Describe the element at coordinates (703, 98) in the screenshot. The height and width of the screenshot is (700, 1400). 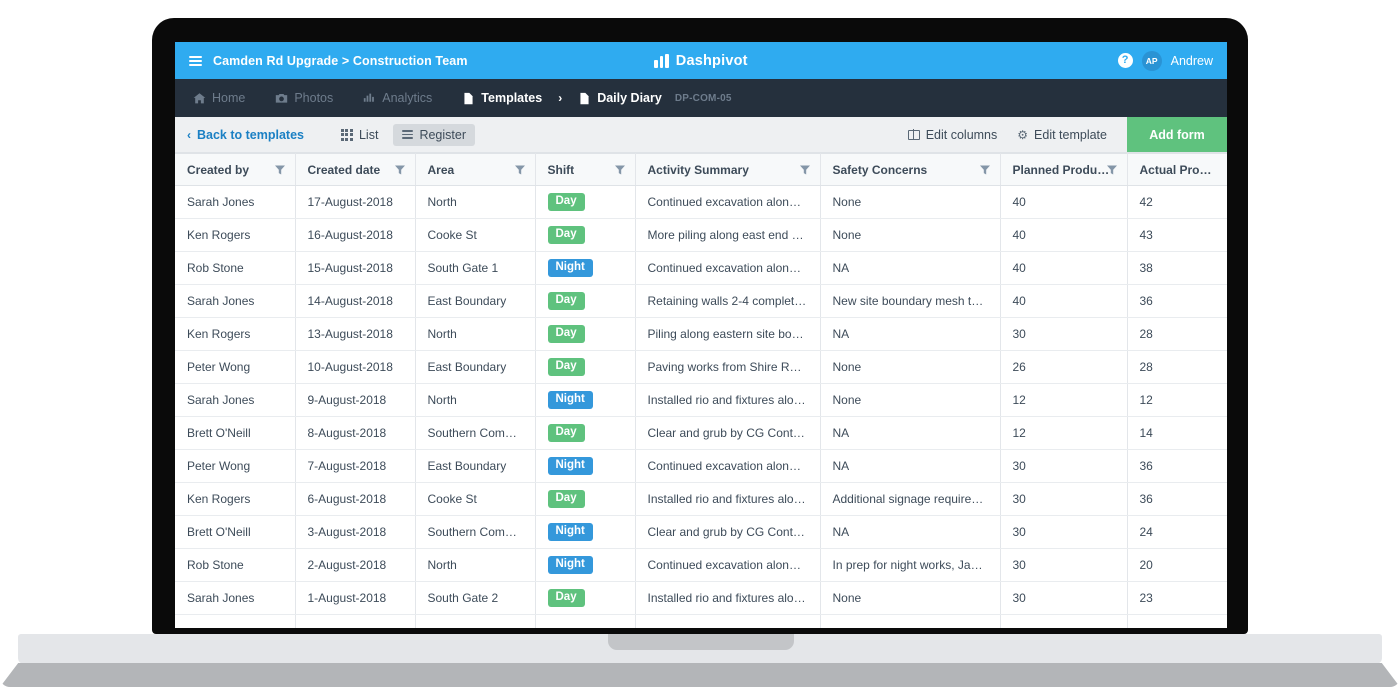
I see `document-code: DP-COM-05` at that location.